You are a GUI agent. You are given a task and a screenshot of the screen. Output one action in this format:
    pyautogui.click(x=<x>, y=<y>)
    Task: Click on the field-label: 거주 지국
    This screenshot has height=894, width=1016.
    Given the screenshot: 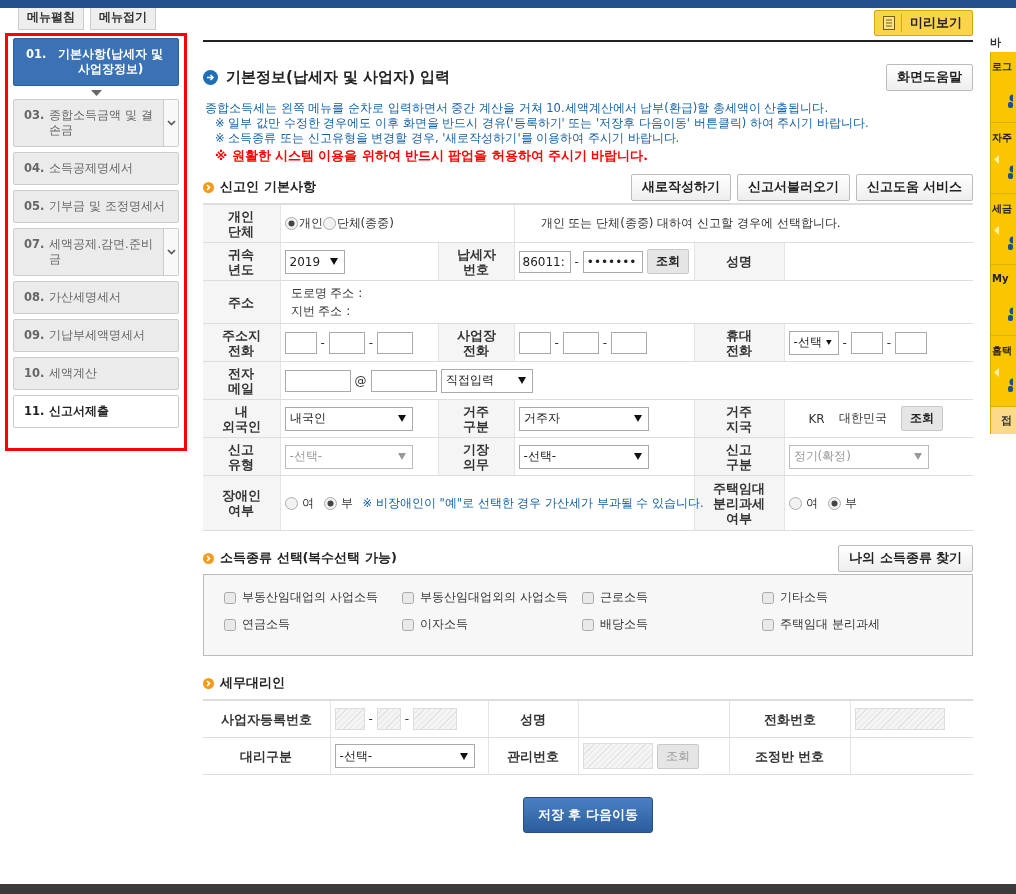 What is the action you would take?
    pyautogui.click(x=739, y=418)
    